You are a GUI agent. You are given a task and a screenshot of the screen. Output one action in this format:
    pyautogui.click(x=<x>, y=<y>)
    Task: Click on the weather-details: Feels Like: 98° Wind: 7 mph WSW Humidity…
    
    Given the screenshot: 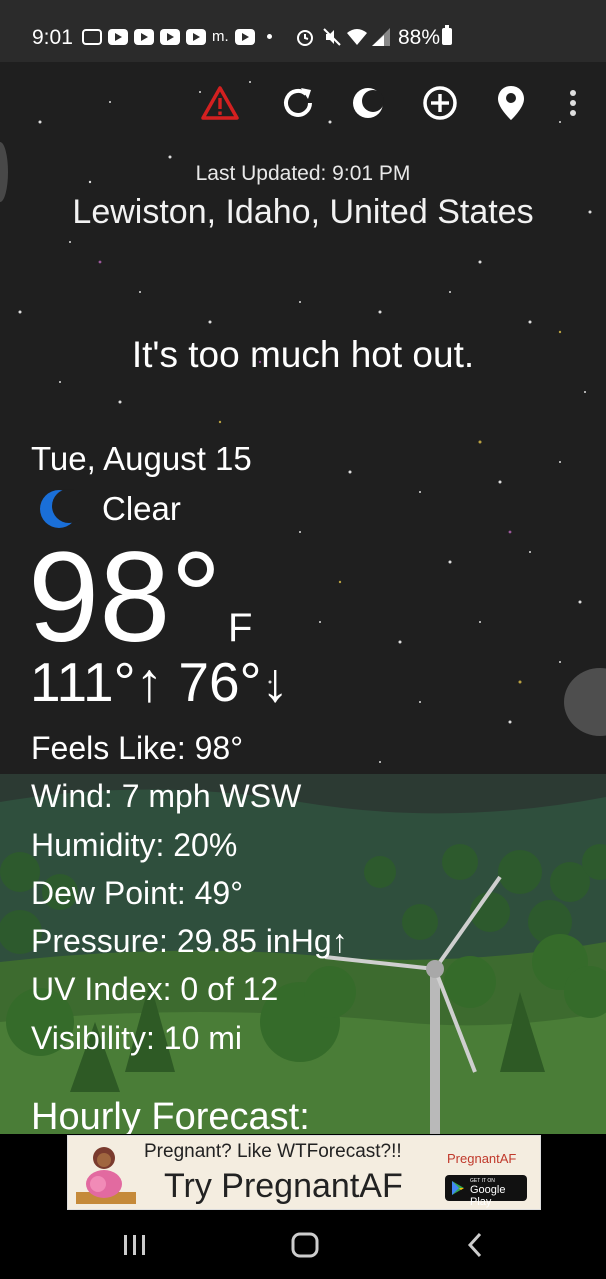 What is the action you would take?
    pyautogui.click(x=189, y=895)
    